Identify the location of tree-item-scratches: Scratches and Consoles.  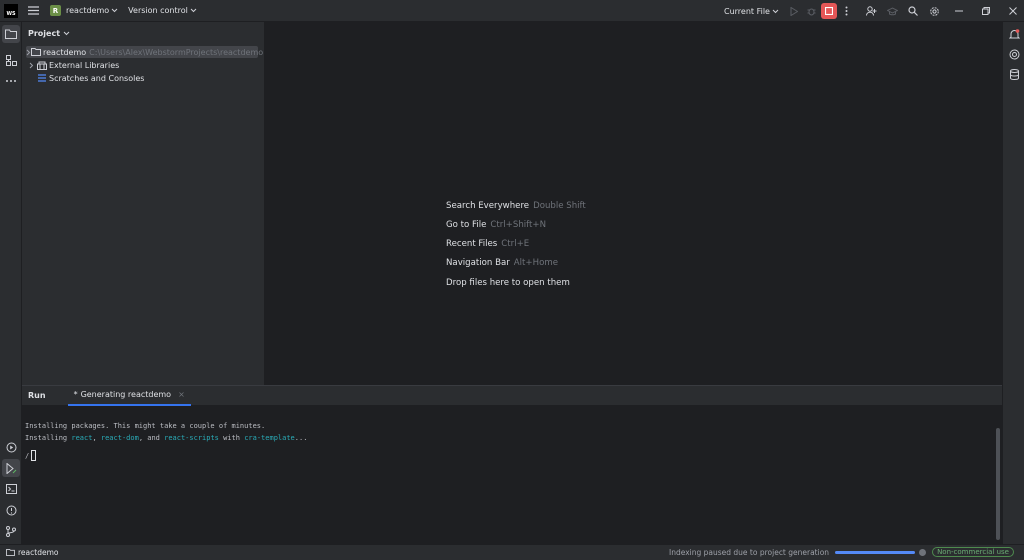
(85, 78).